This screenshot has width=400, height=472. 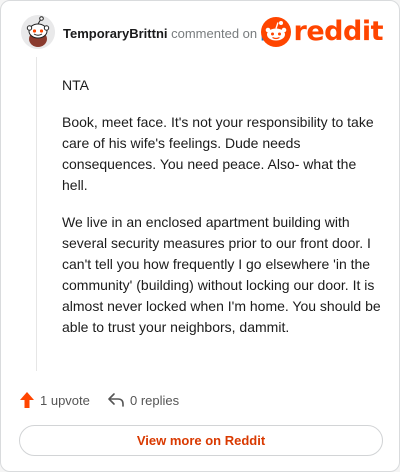 I want to click on reddit-logo: reddit, so click(x=322, y=31).